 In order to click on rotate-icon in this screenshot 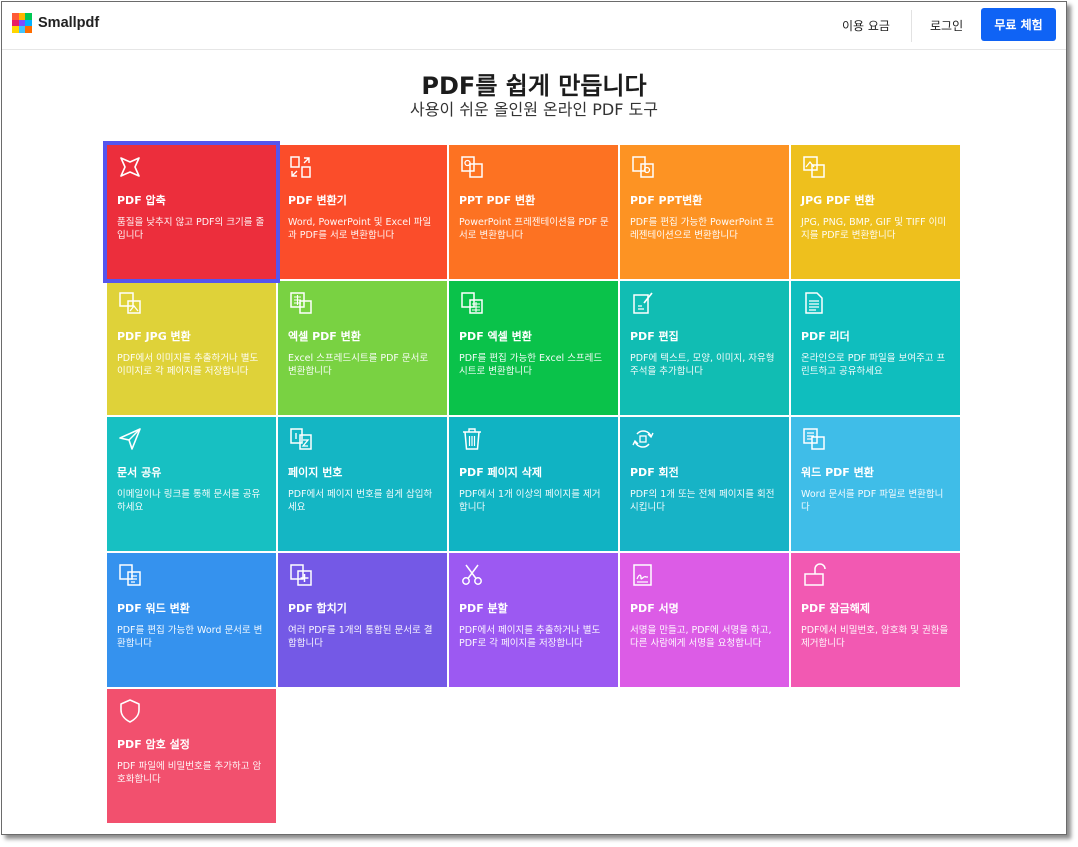, I will do `click(643, 439)`.